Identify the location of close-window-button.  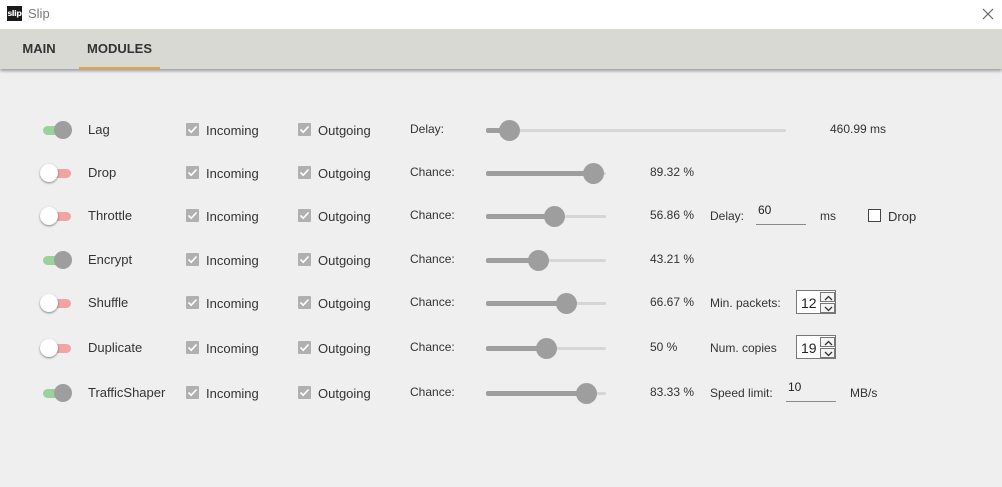
(988, 14).